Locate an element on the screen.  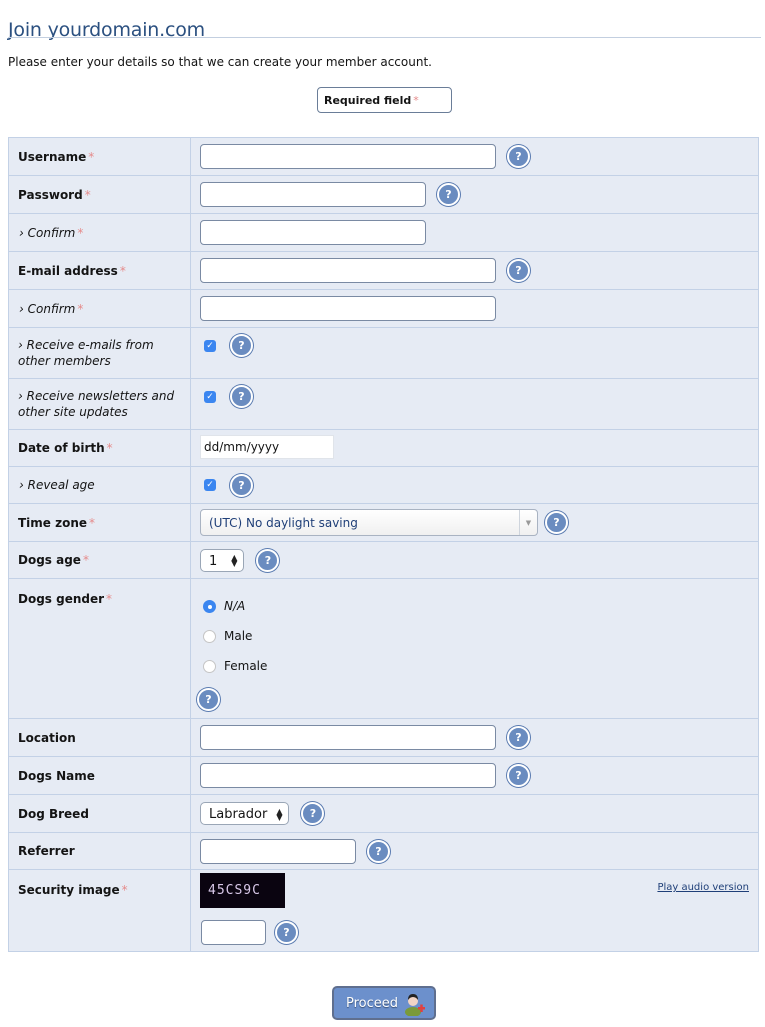
reveal-age-label: › Reveal age is located at coordinates (99, 485).